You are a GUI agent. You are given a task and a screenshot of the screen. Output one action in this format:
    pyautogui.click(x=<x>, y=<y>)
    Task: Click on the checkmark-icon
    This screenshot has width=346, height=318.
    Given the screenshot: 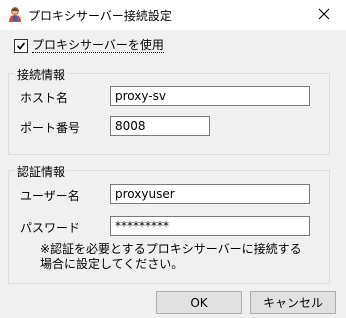 What is the action you would take?
    pyautogui.click(x=21, y=45)
    